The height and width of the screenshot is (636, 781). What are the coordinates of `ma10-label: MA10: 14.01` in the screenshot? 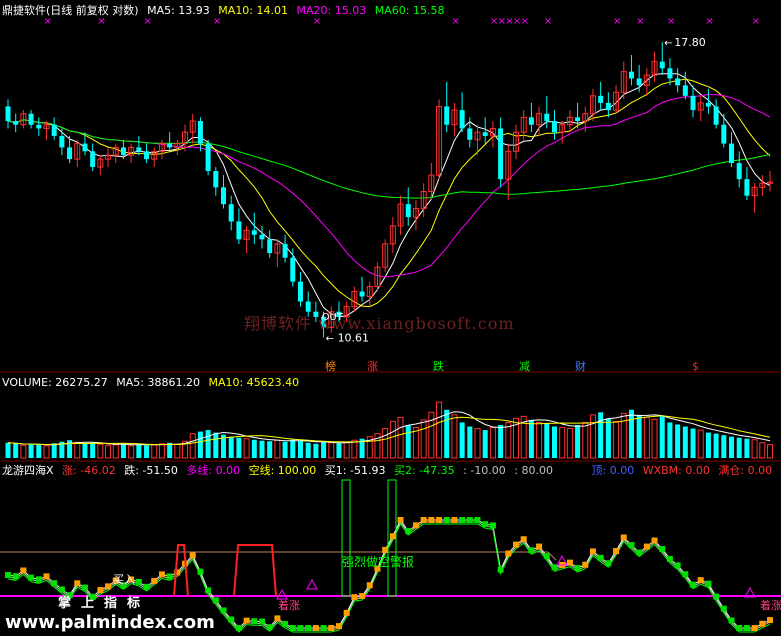 It's located at (253, 10).